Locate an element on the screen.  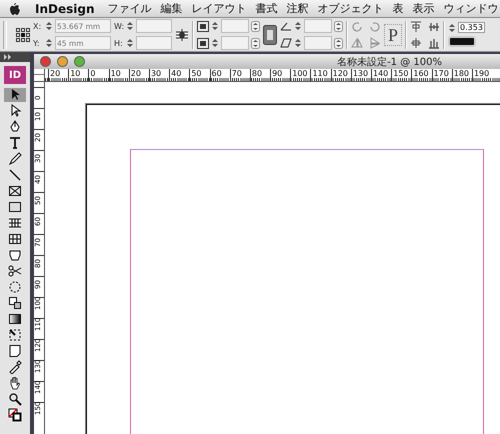
field-label: X: is located at coordinates (37, 26).